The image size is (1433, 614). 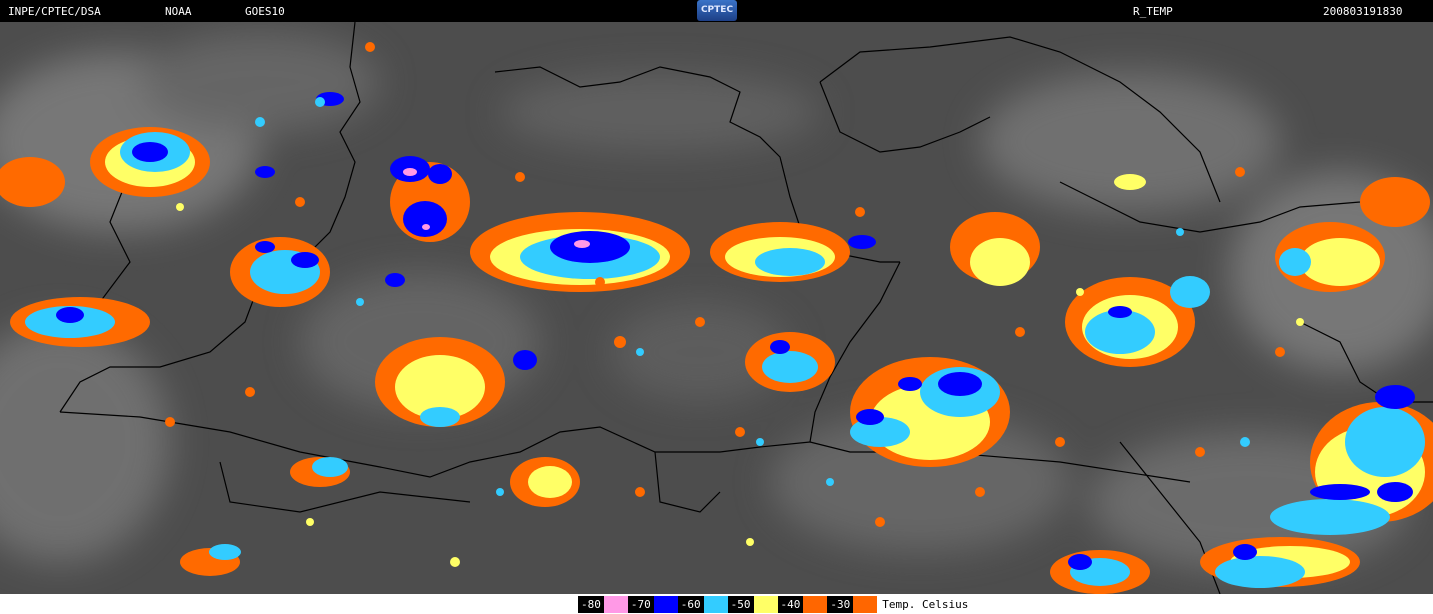 What do you see at coordinates (840, 604) in the screenshot?
I see `legend-label: -30` at bounding box center [840, 604].